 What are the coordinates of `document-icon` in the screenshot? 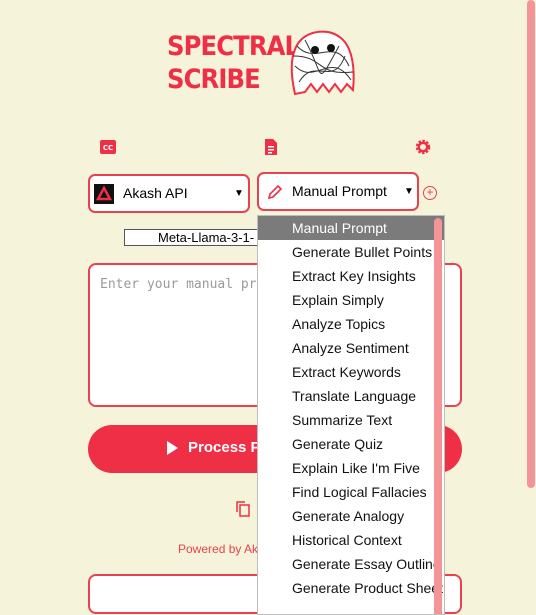 It's located at (271, 147).